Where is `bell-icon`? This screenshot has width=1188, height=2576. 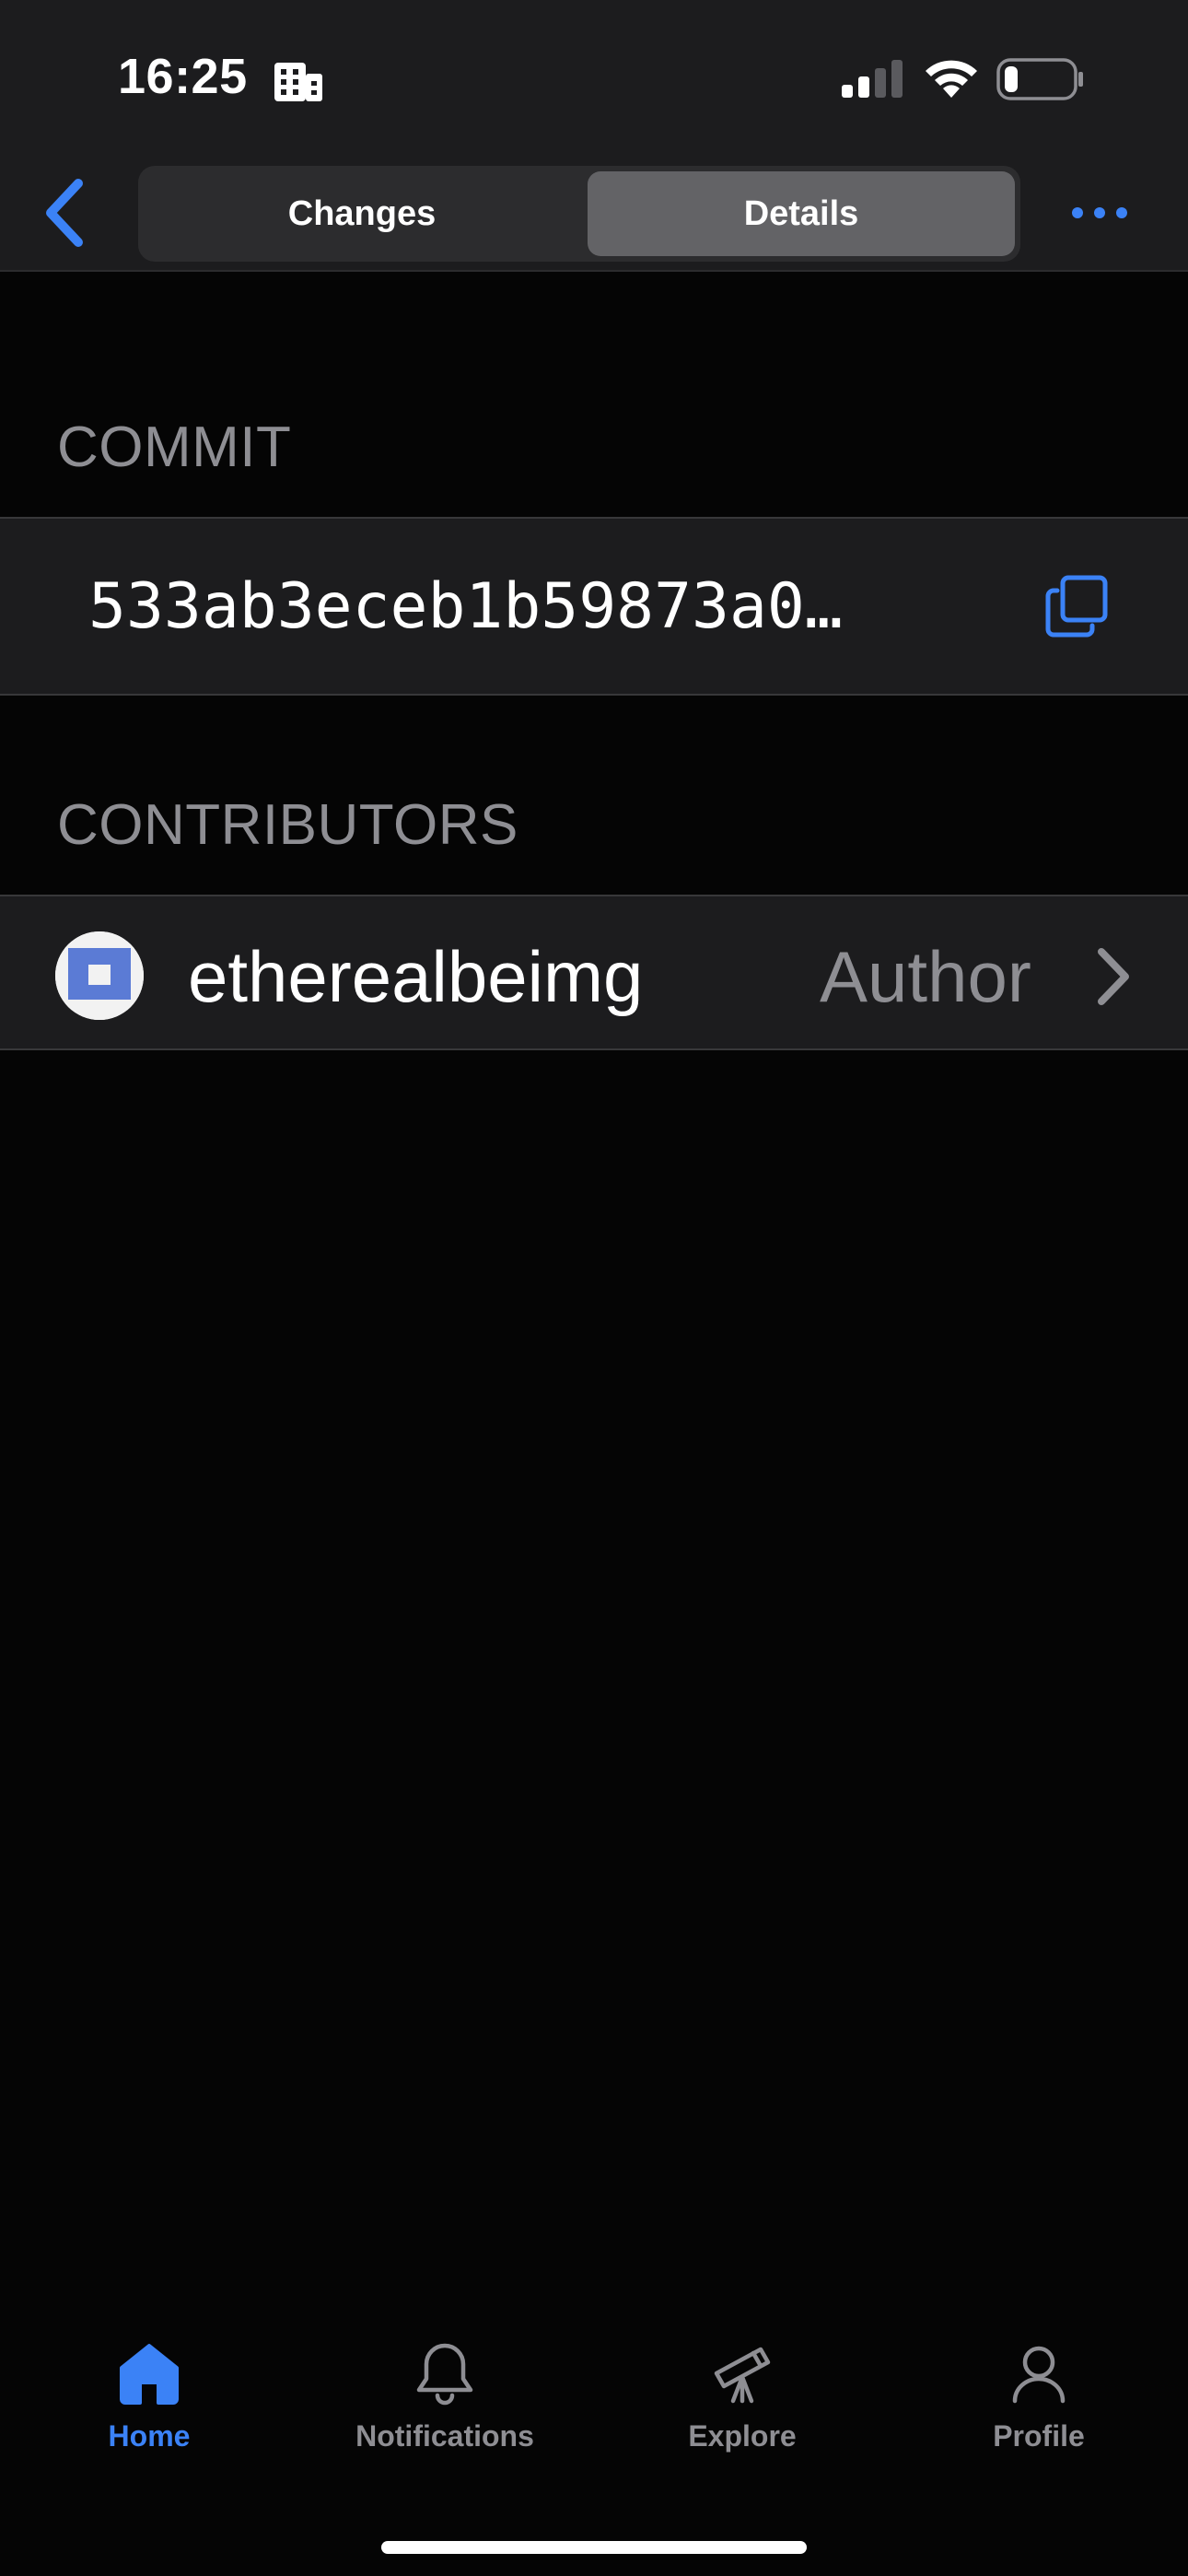
bell-icon is located at coordinates (444, 2374).